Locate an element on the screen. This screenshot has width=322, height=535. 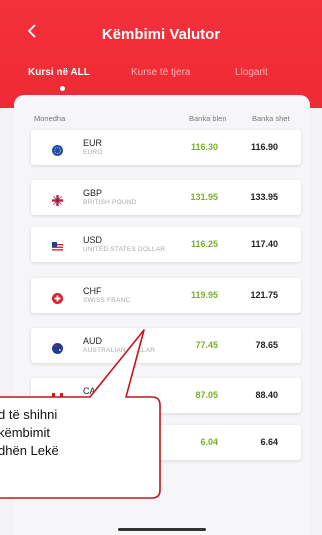
callout-text: d të shihni këmbimit dhën Lekë is located at coordinates (74, 433).